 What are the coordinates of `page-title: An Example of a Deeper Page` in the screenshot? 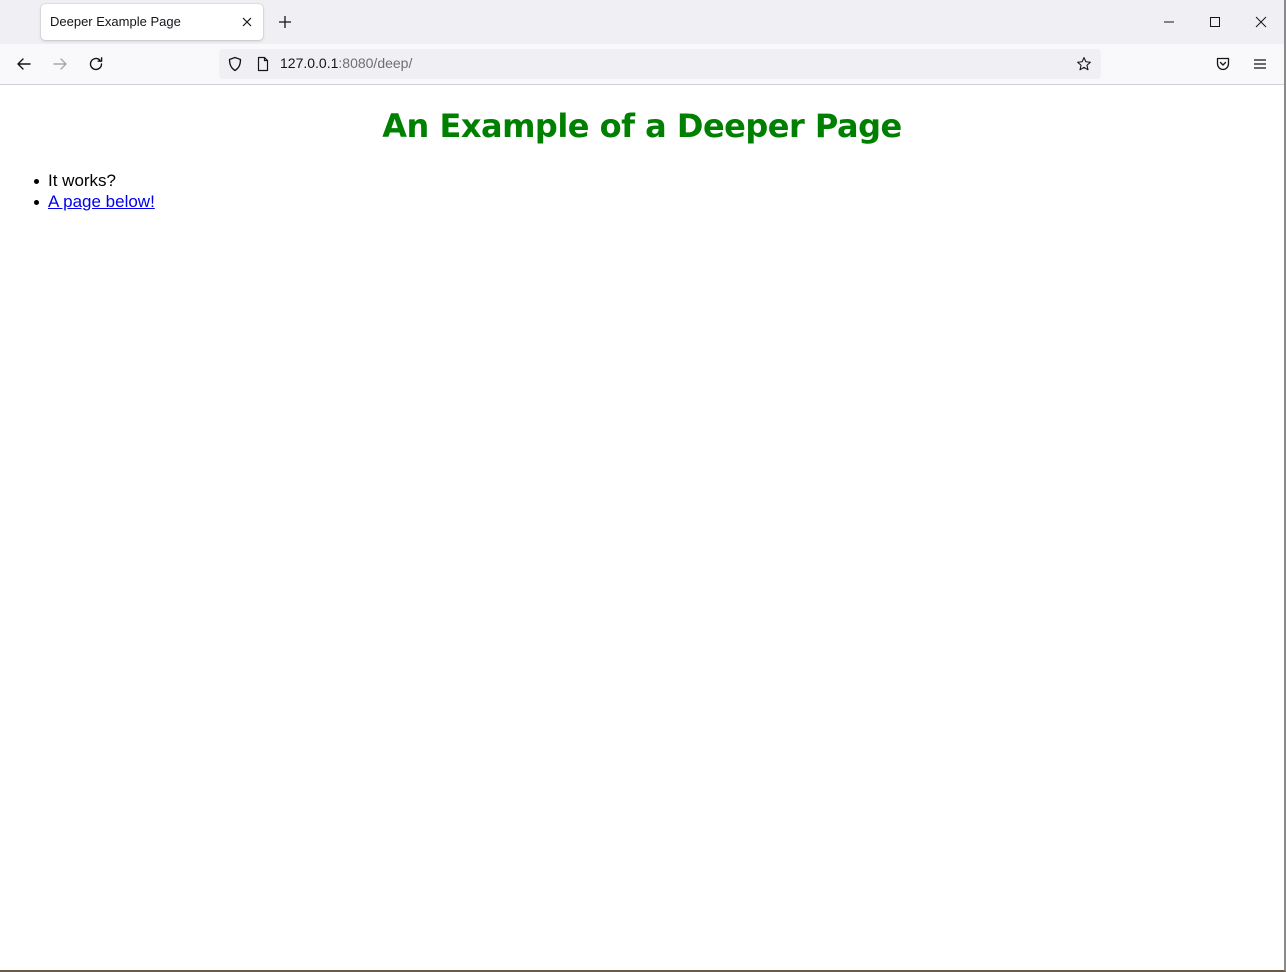 It's located at (642, 126).